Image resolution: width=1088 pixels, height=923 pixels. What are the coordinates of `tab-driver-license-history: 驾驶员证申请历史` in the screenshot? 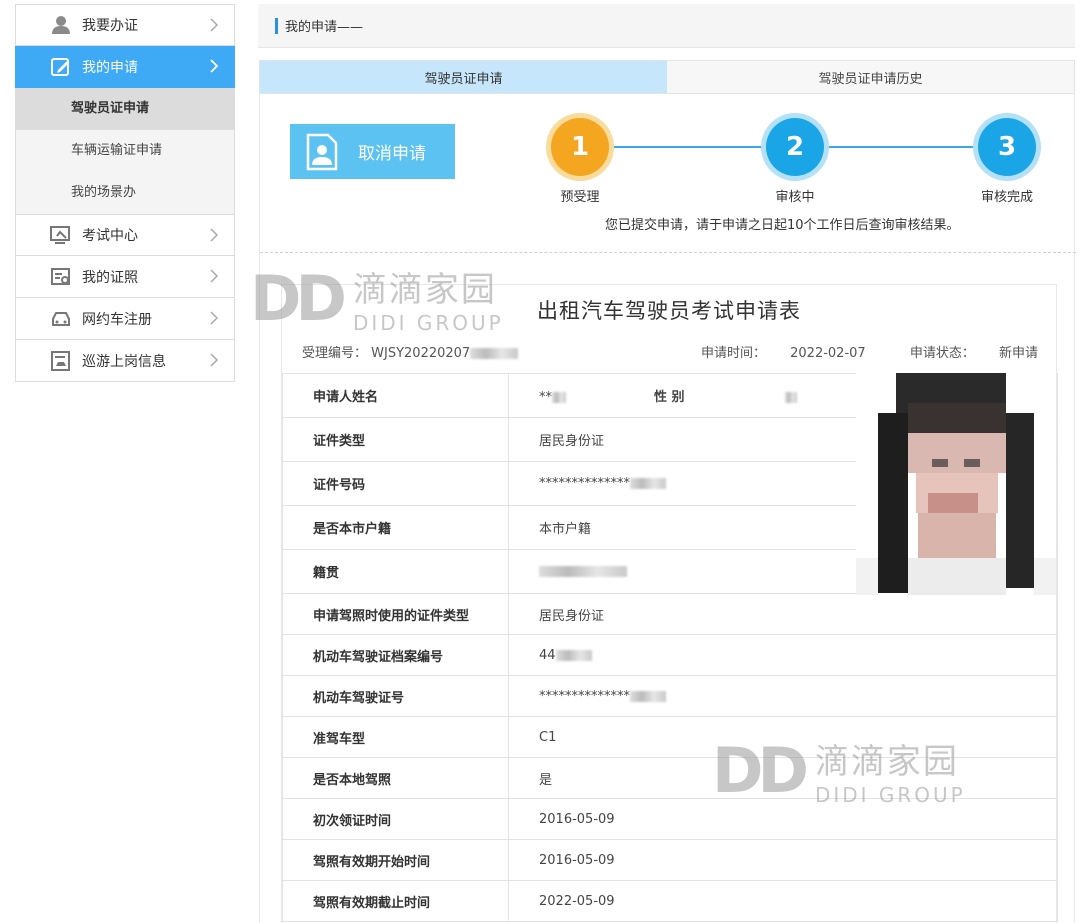 It's located at (870, 77).